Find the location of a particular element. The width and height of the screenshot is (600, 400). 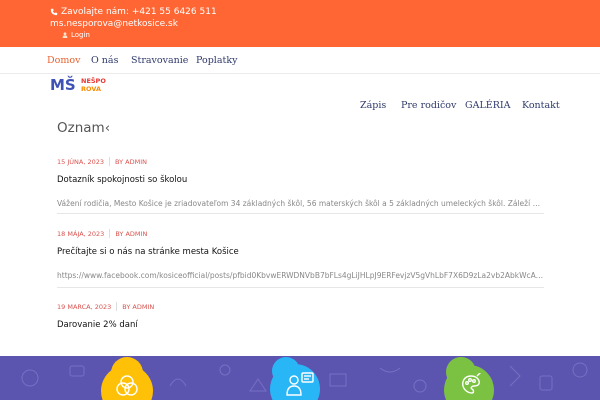

features-band is located at coordinates (300, 378).